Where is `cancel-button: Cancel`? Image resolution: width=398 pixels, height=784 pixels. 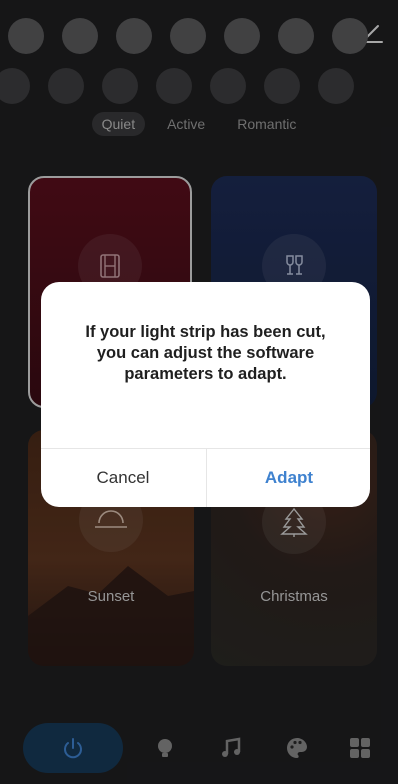 cancel-button: Cancel is located at coordinates (123, 477).